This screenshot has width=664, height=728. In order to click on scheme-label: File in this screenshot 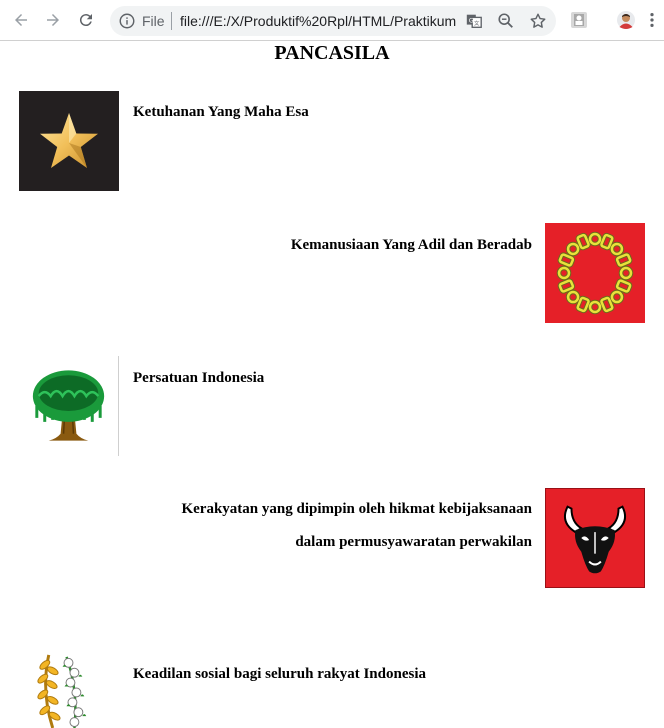, I will do `click(153, 21)`.